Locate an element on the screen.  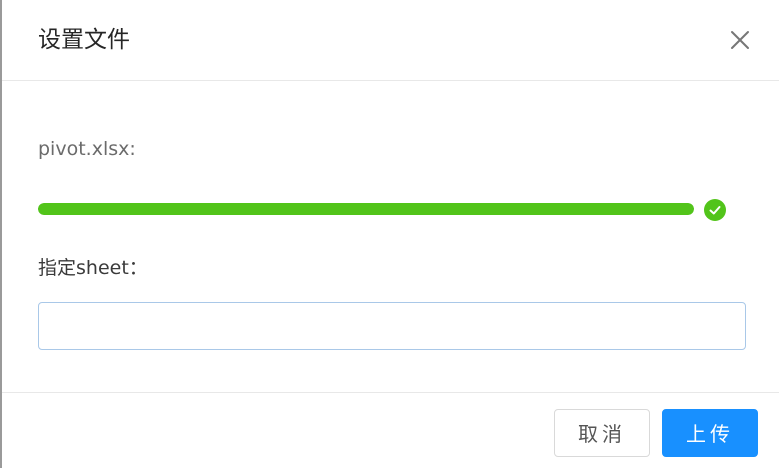
sheet-label: 指定sheet： is located at coordinates (93, 268).